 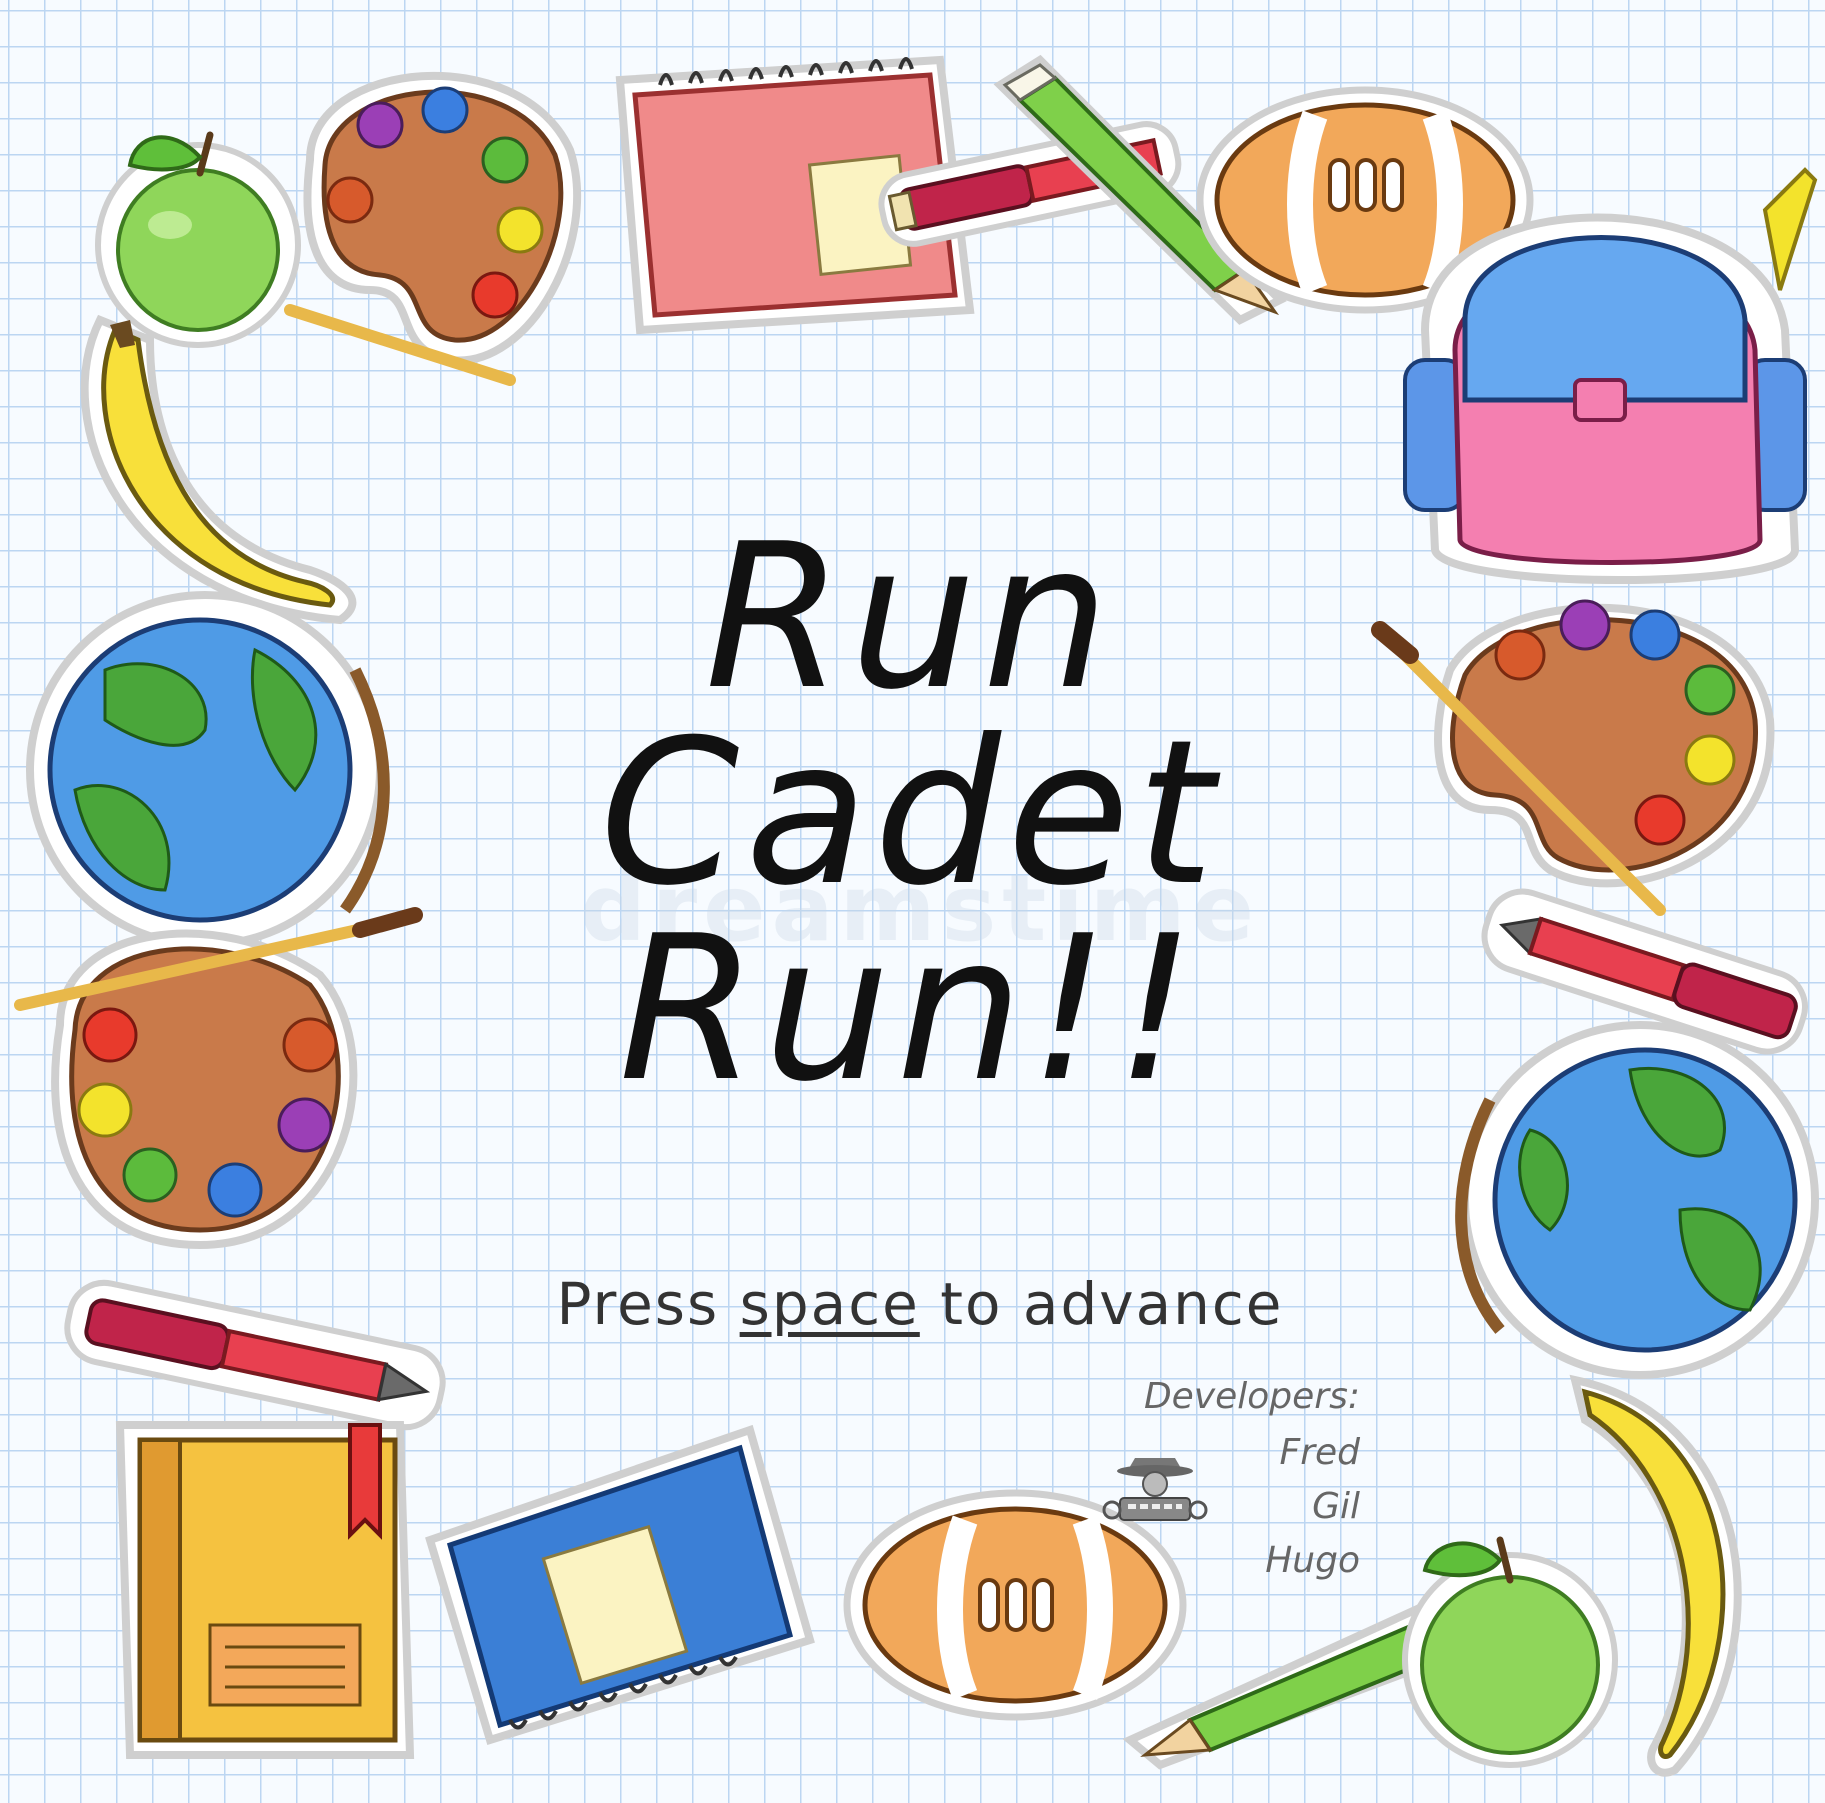 I want to click on title-line-3: Run!!, so click(x=910, y=1009).